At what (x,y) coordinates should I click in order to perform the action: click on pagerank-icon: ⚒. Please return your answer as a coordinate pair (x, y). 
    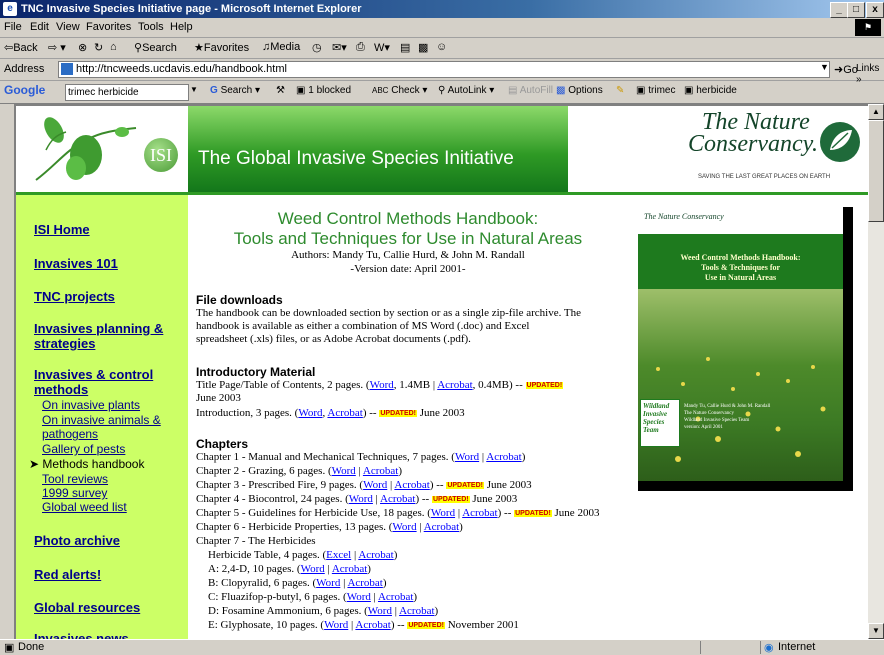
    Looking at the image, I should click on (280, 90).